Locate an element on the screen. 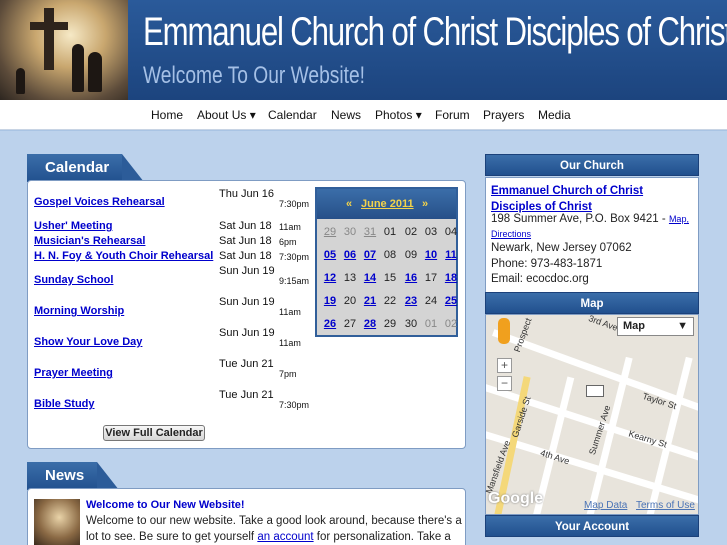  calendar-day: 17 is located at coordinates (431, 278).